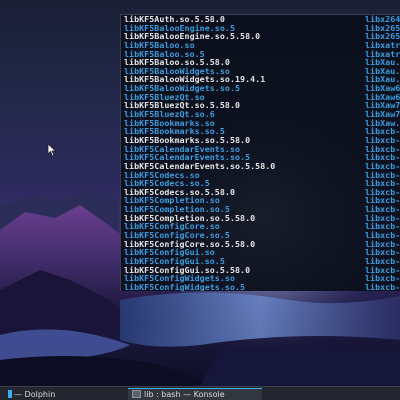  What do you see at coordinates (136, 394) in the screenshot?
I see `terminal-icon` at bounding box center [136, 394].